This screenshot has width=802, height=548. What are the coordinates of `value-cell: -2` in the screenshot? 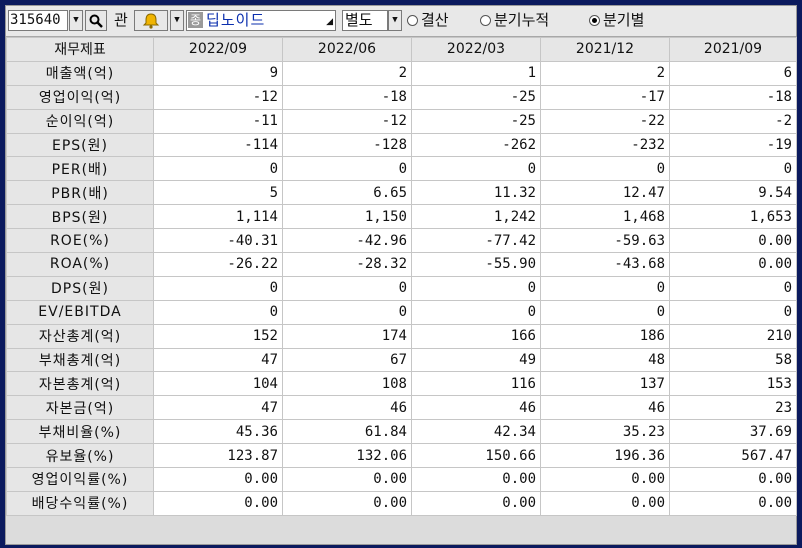 It's located at (733, 121).